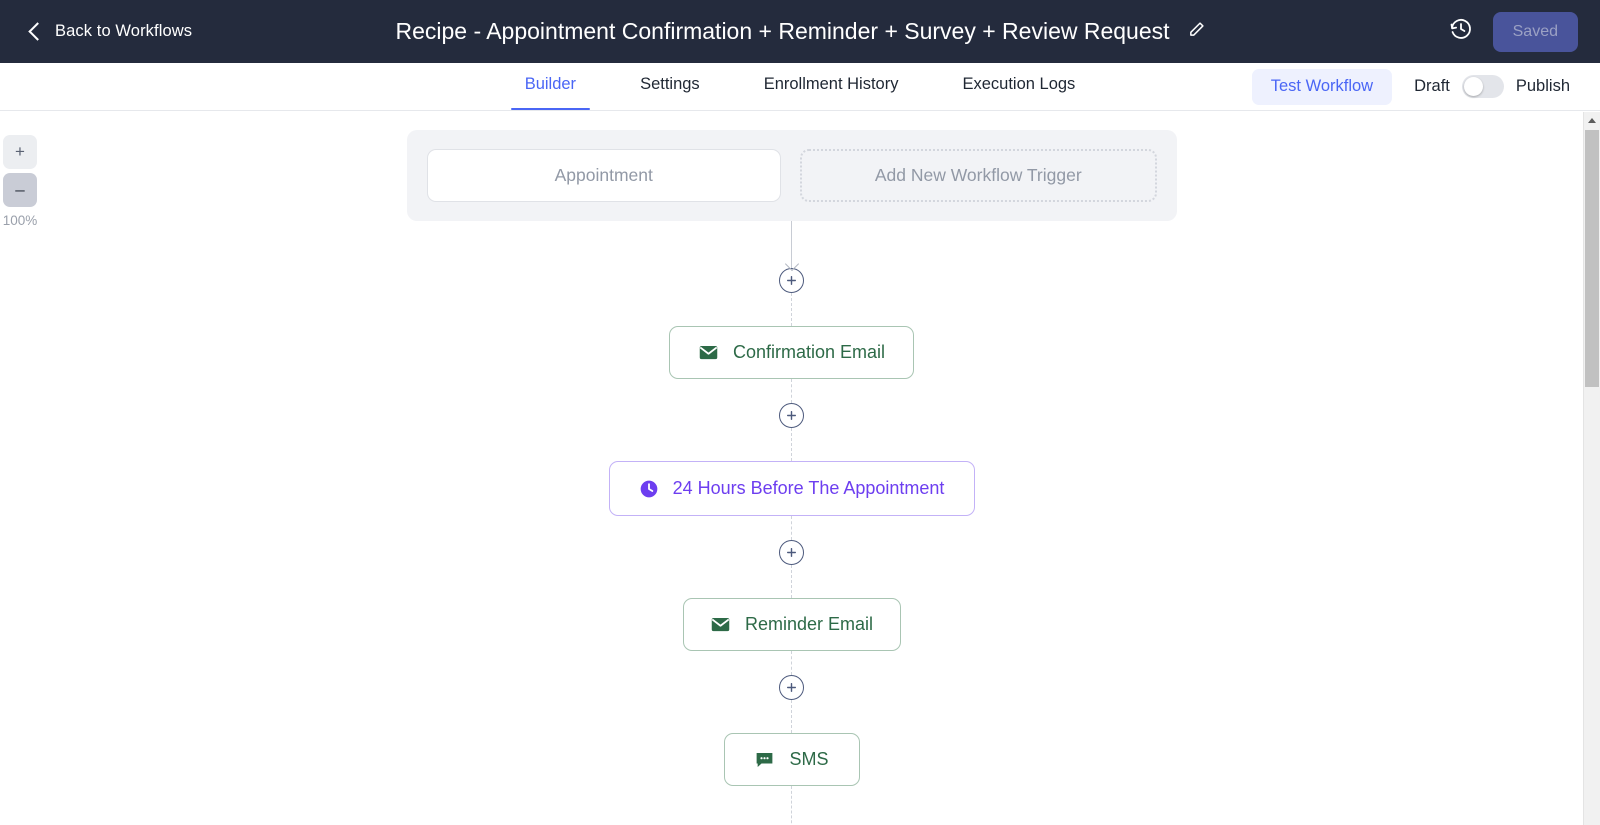  Describe the element at coordinates (1535, 31) in the screenshot. I see `save-status-button: Saved` at that location.